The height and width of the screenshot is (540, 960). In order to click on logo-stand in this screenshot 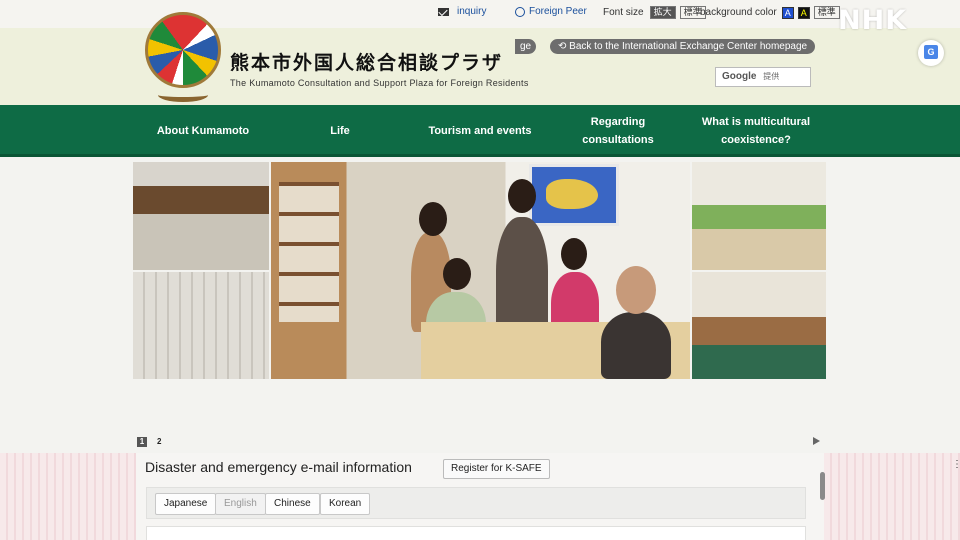, I will do `click(183, 95)`.